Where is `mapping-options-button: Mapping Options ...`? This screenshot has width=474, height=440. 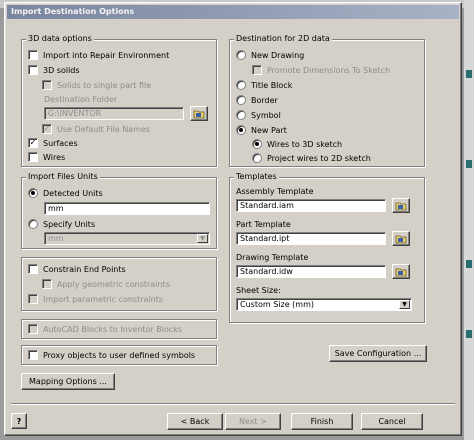
mapping-options-button: Mapping Options ... is located at coordinates (68, 381).